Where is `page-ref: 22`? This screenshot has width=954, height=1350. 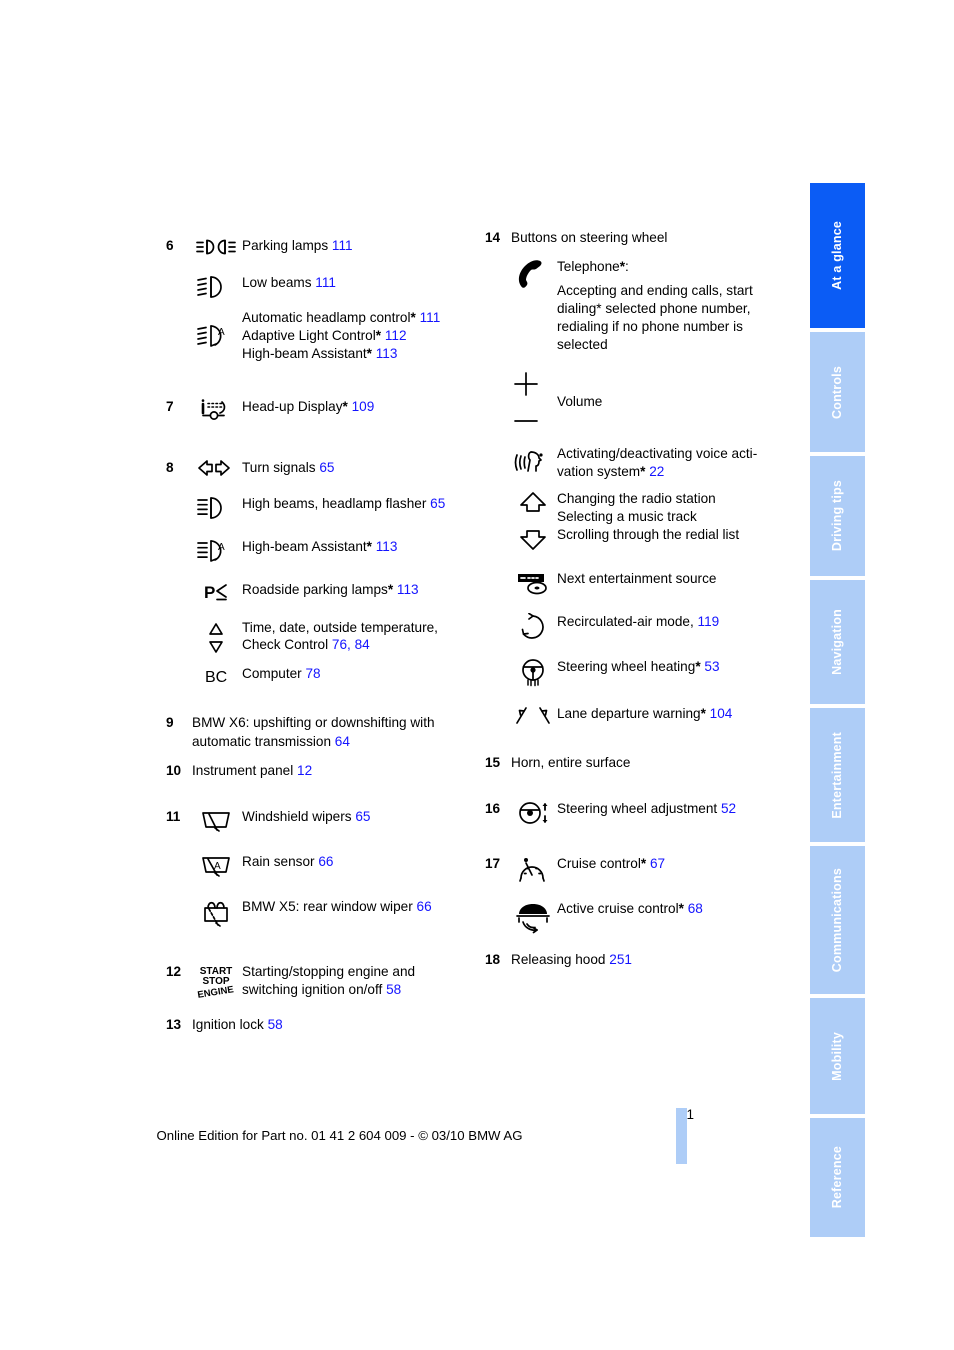
page-ref: 22 is located at coordinates (656, 471).